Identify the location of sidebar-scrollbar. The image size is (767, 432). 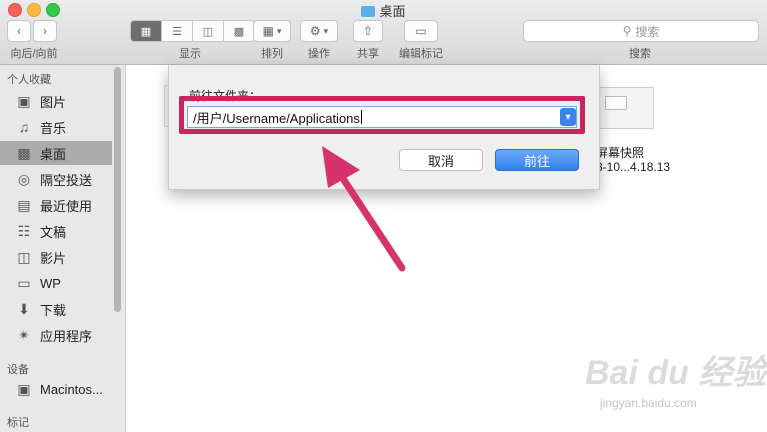
(117, 189).